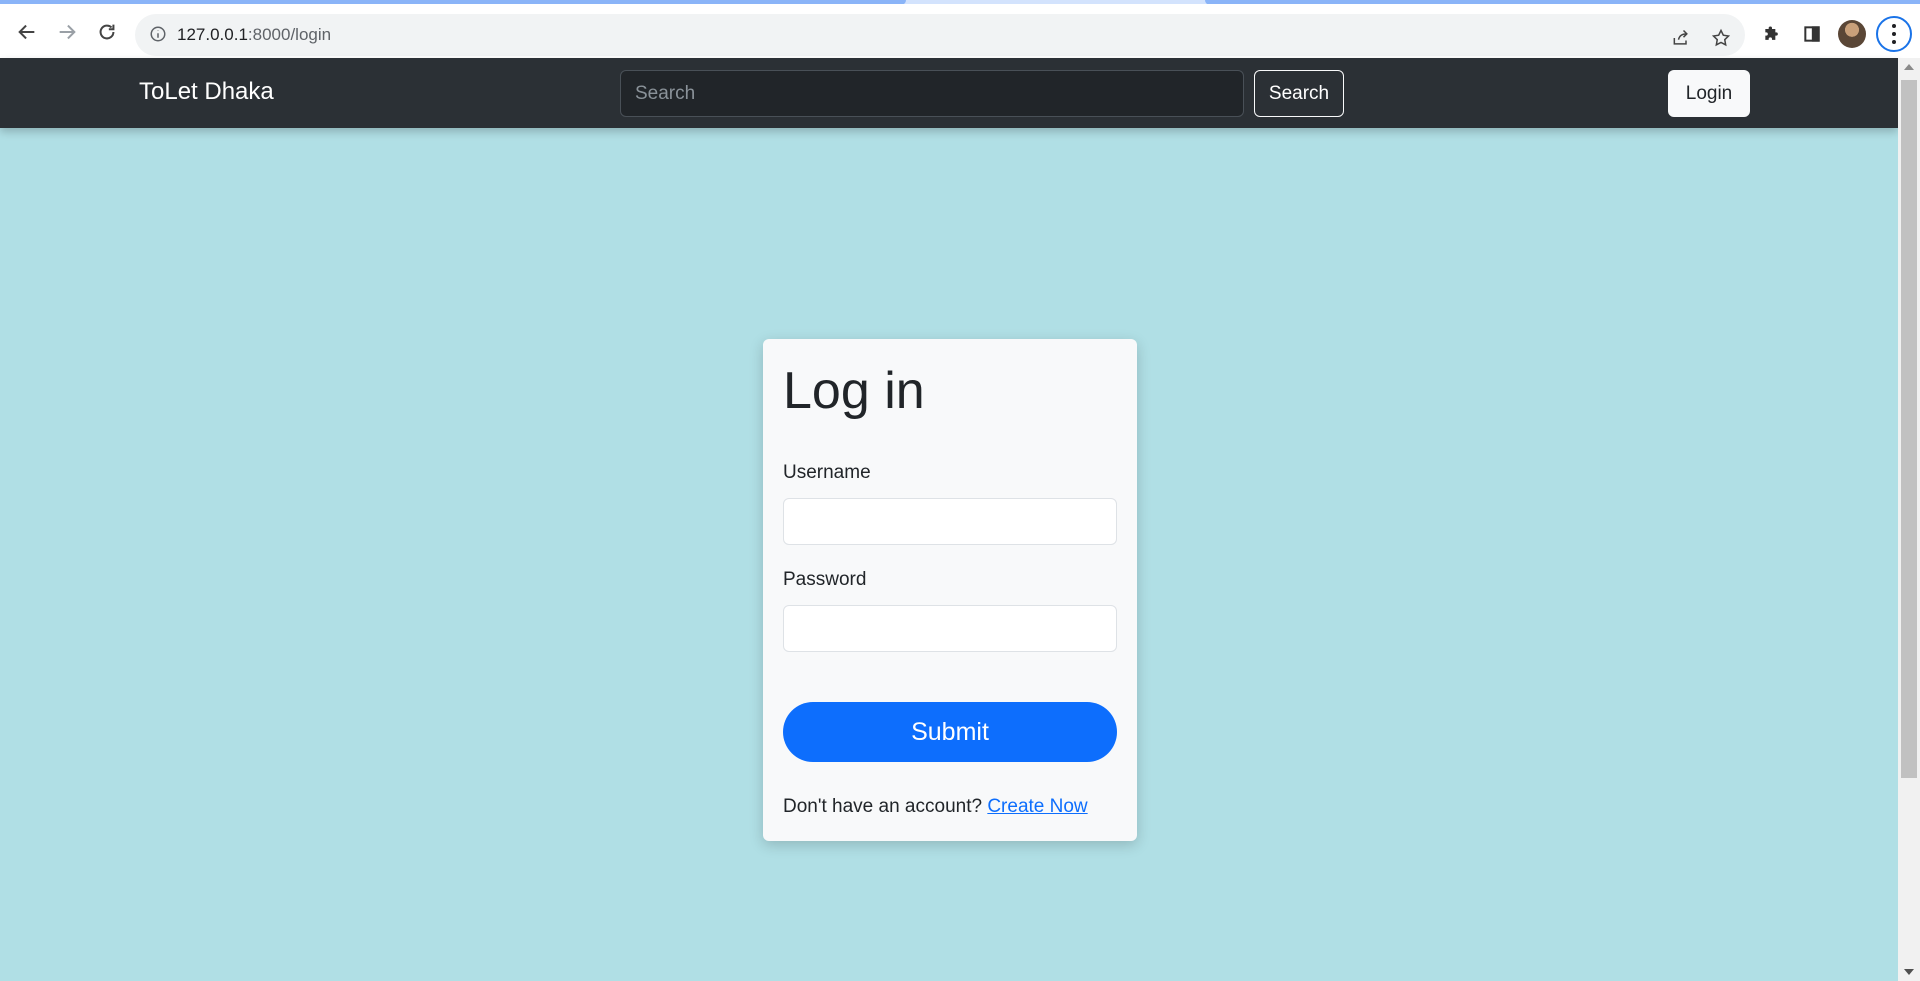  I want to click on site-info-icon, so click(158, 34).